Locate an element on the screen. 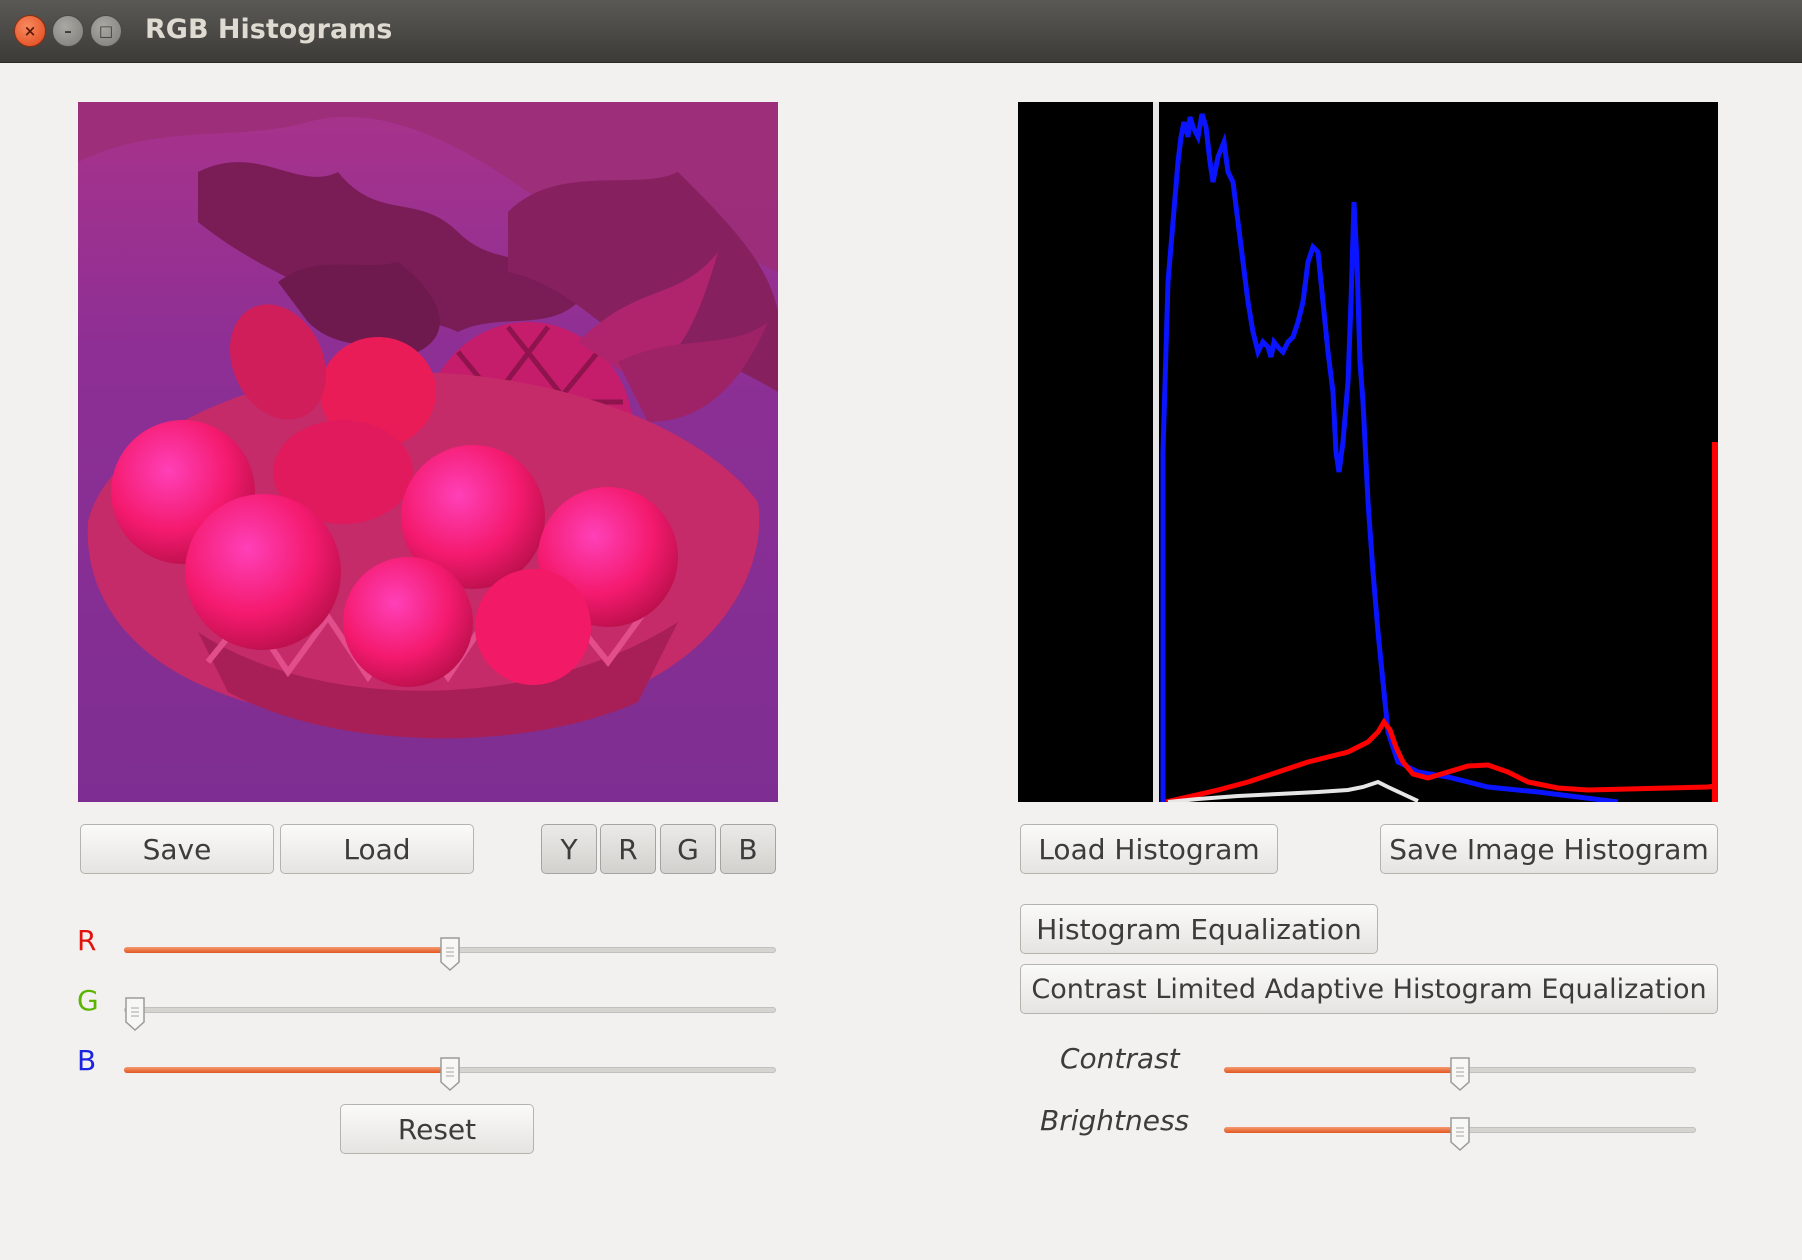 The width and height of the screenshot is (1802, 1260). r-slider is located at coordinates (450, 954).